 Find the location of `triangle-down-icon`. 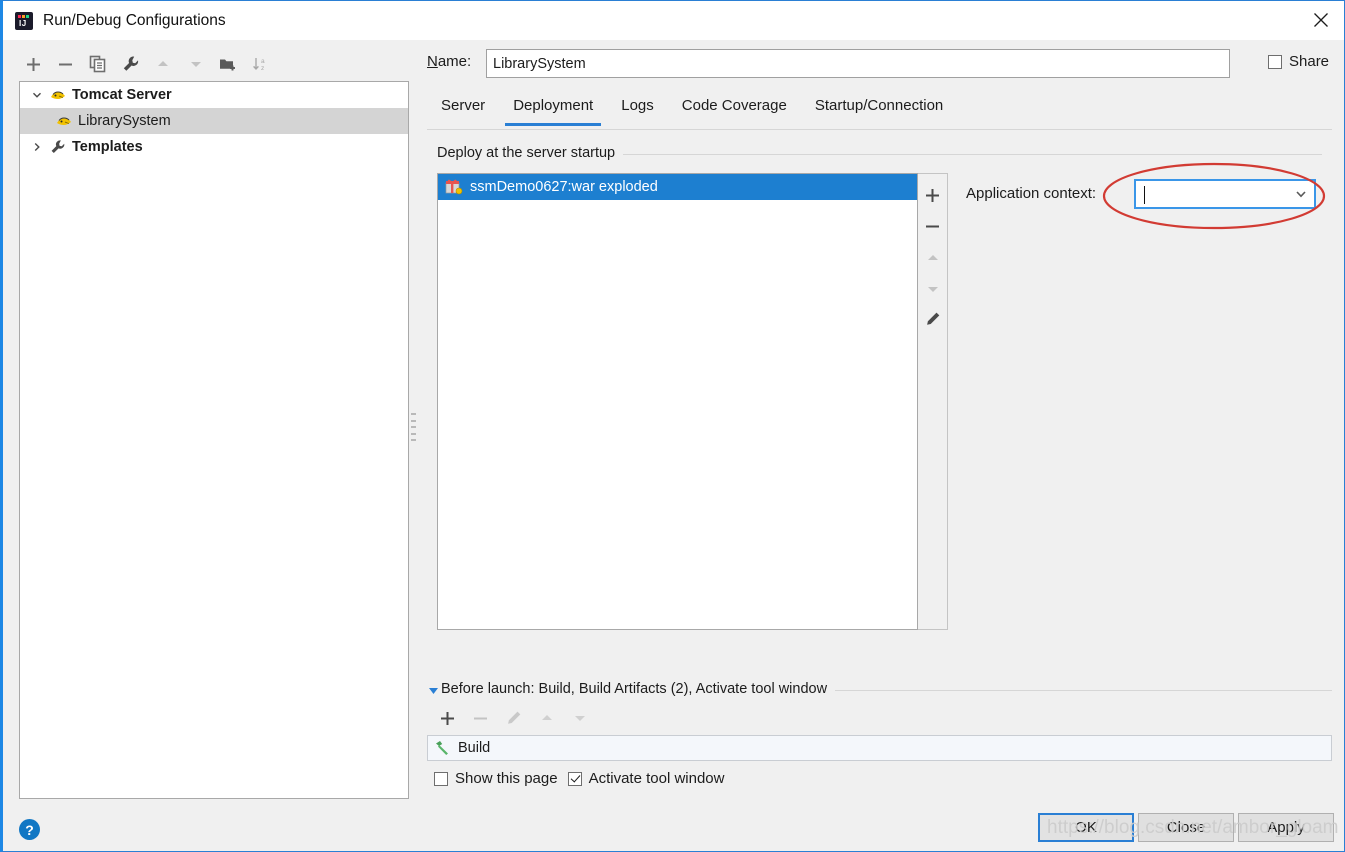

triangle-down-icon is located at coordinates (433, 690).